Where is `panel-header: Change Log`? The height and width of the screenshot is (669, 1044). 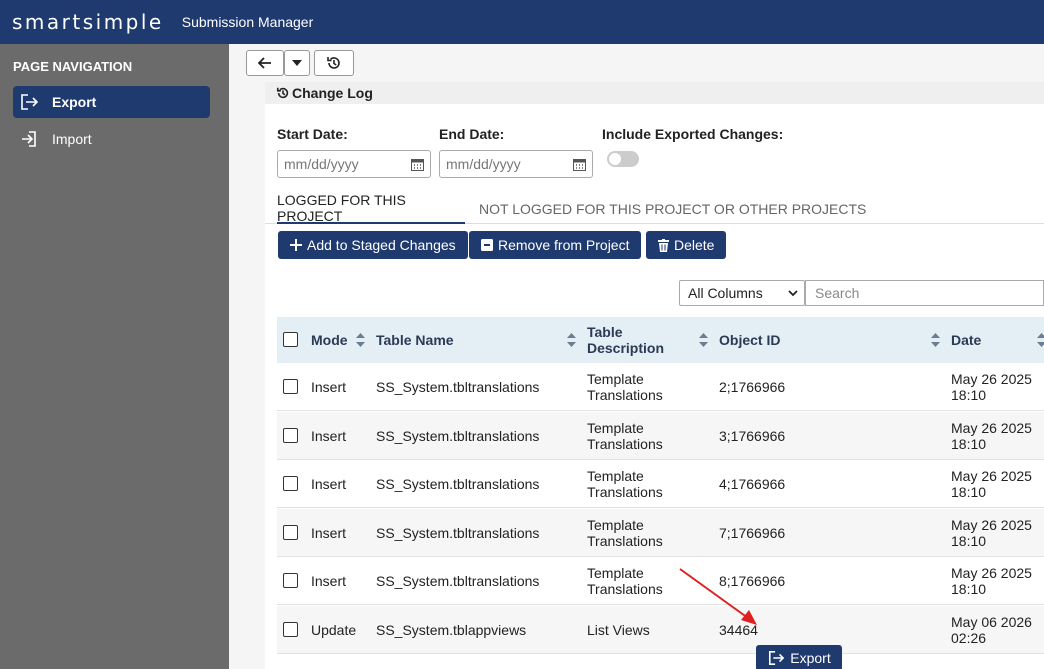 panel-header: Change Log is located at coordinates (654, 93).